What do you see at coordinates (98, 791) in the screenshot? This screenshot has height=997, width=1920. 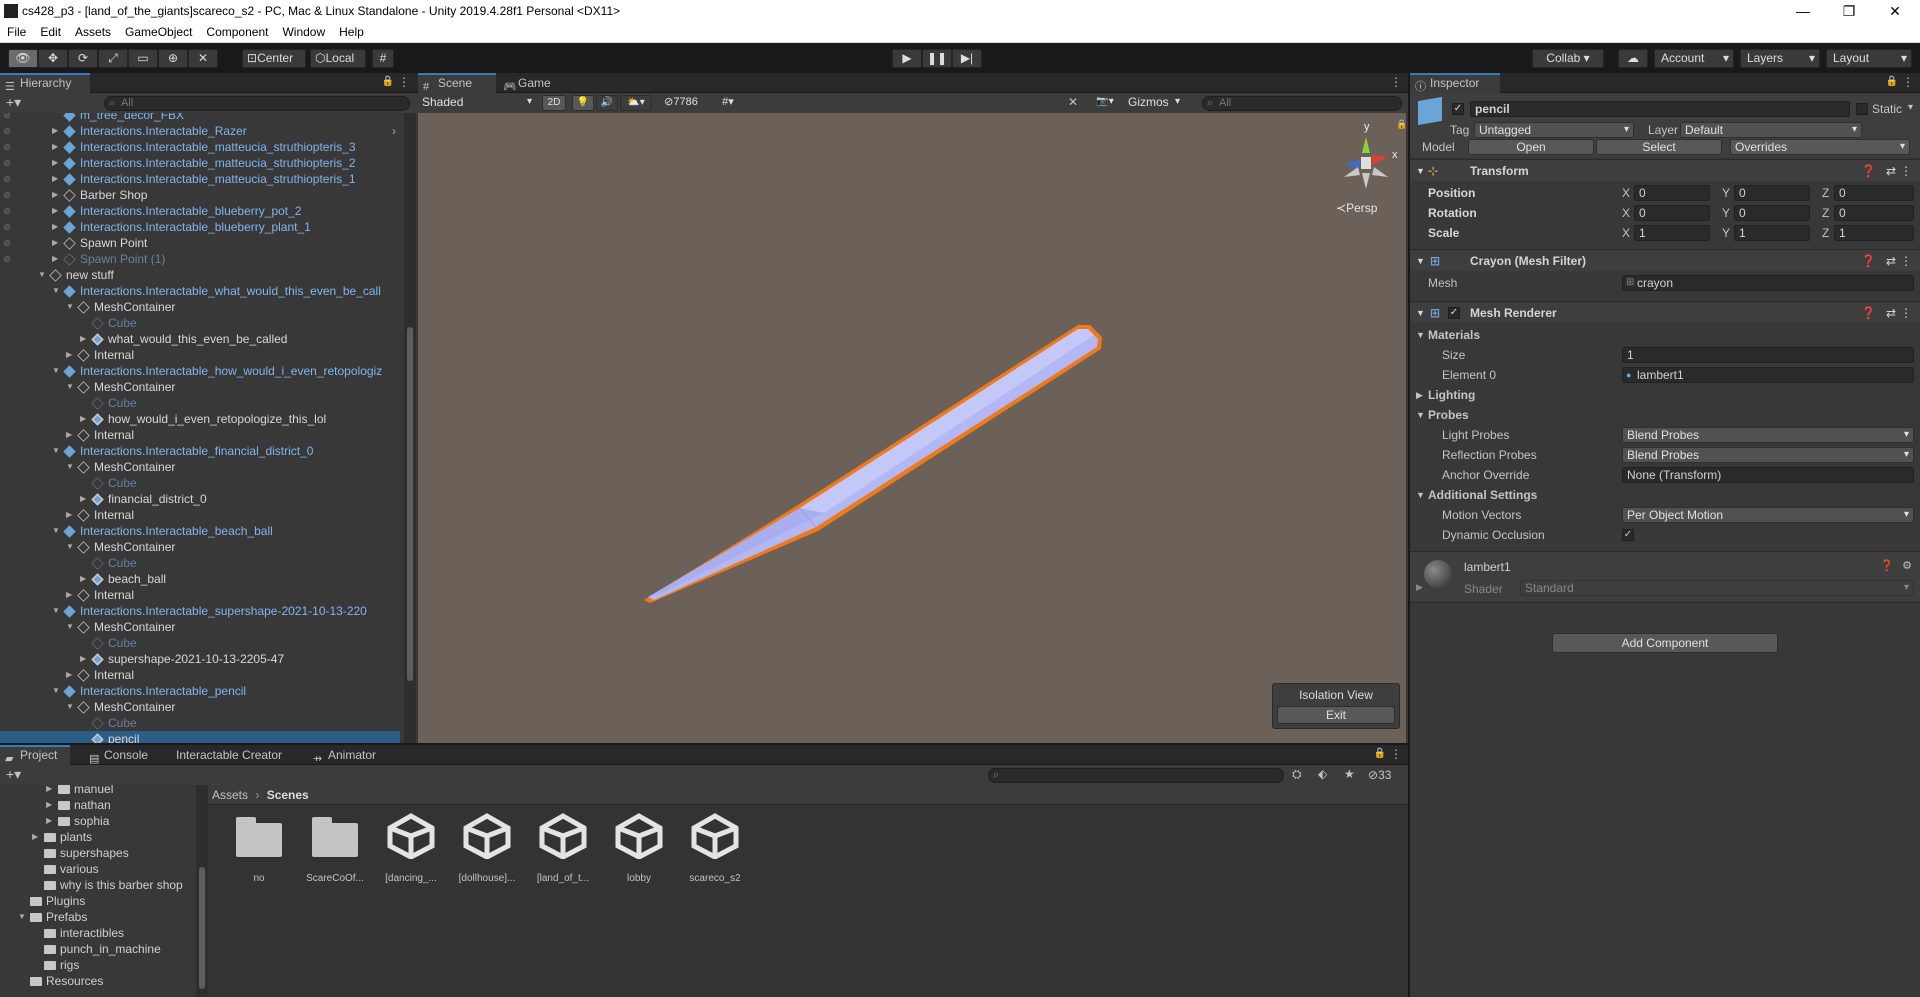 I see `folder-tree-item: ▶ manuel` at bounding box center [98, 791].